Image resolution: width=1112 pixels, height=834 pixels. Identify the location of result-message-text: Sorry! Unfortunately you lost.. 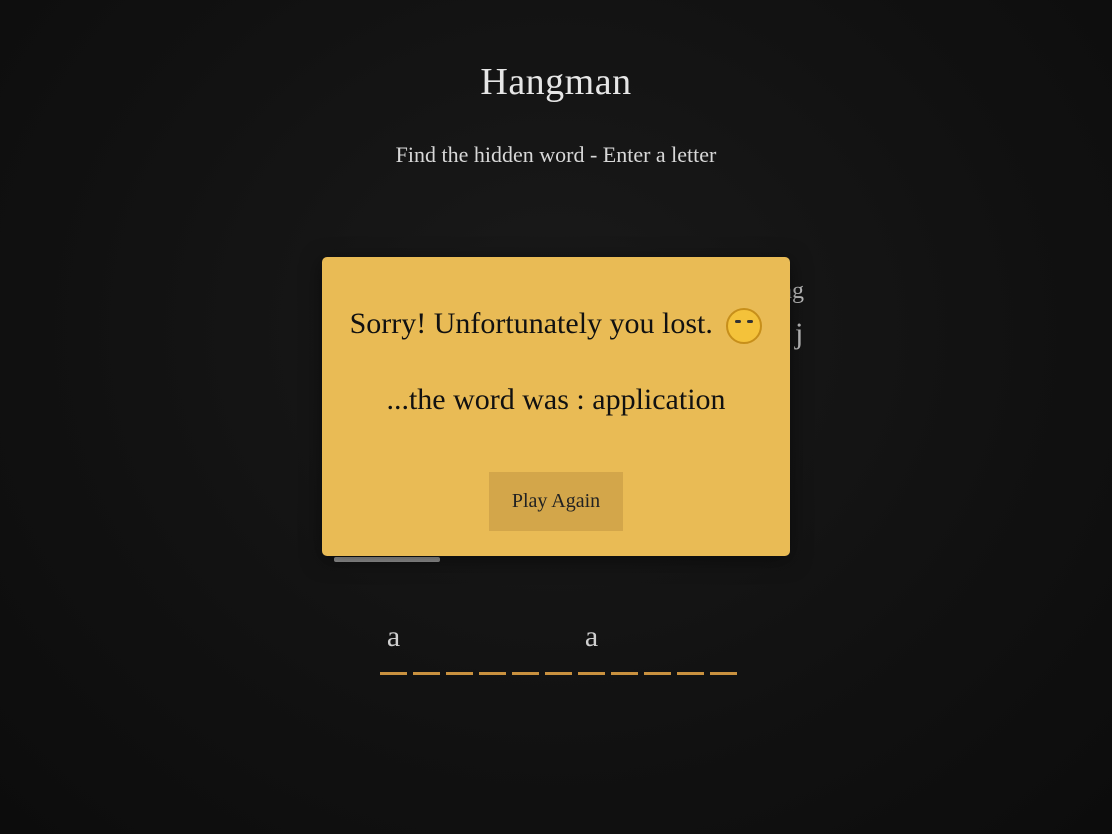
(531, 323).